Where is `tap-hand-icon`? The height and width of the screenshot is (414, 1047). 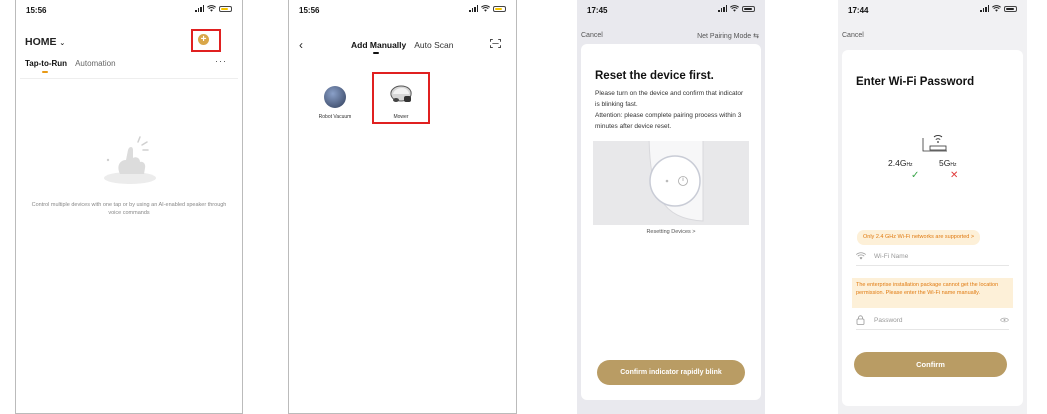 tap-hand-icon is located at coordinates (130, 160).